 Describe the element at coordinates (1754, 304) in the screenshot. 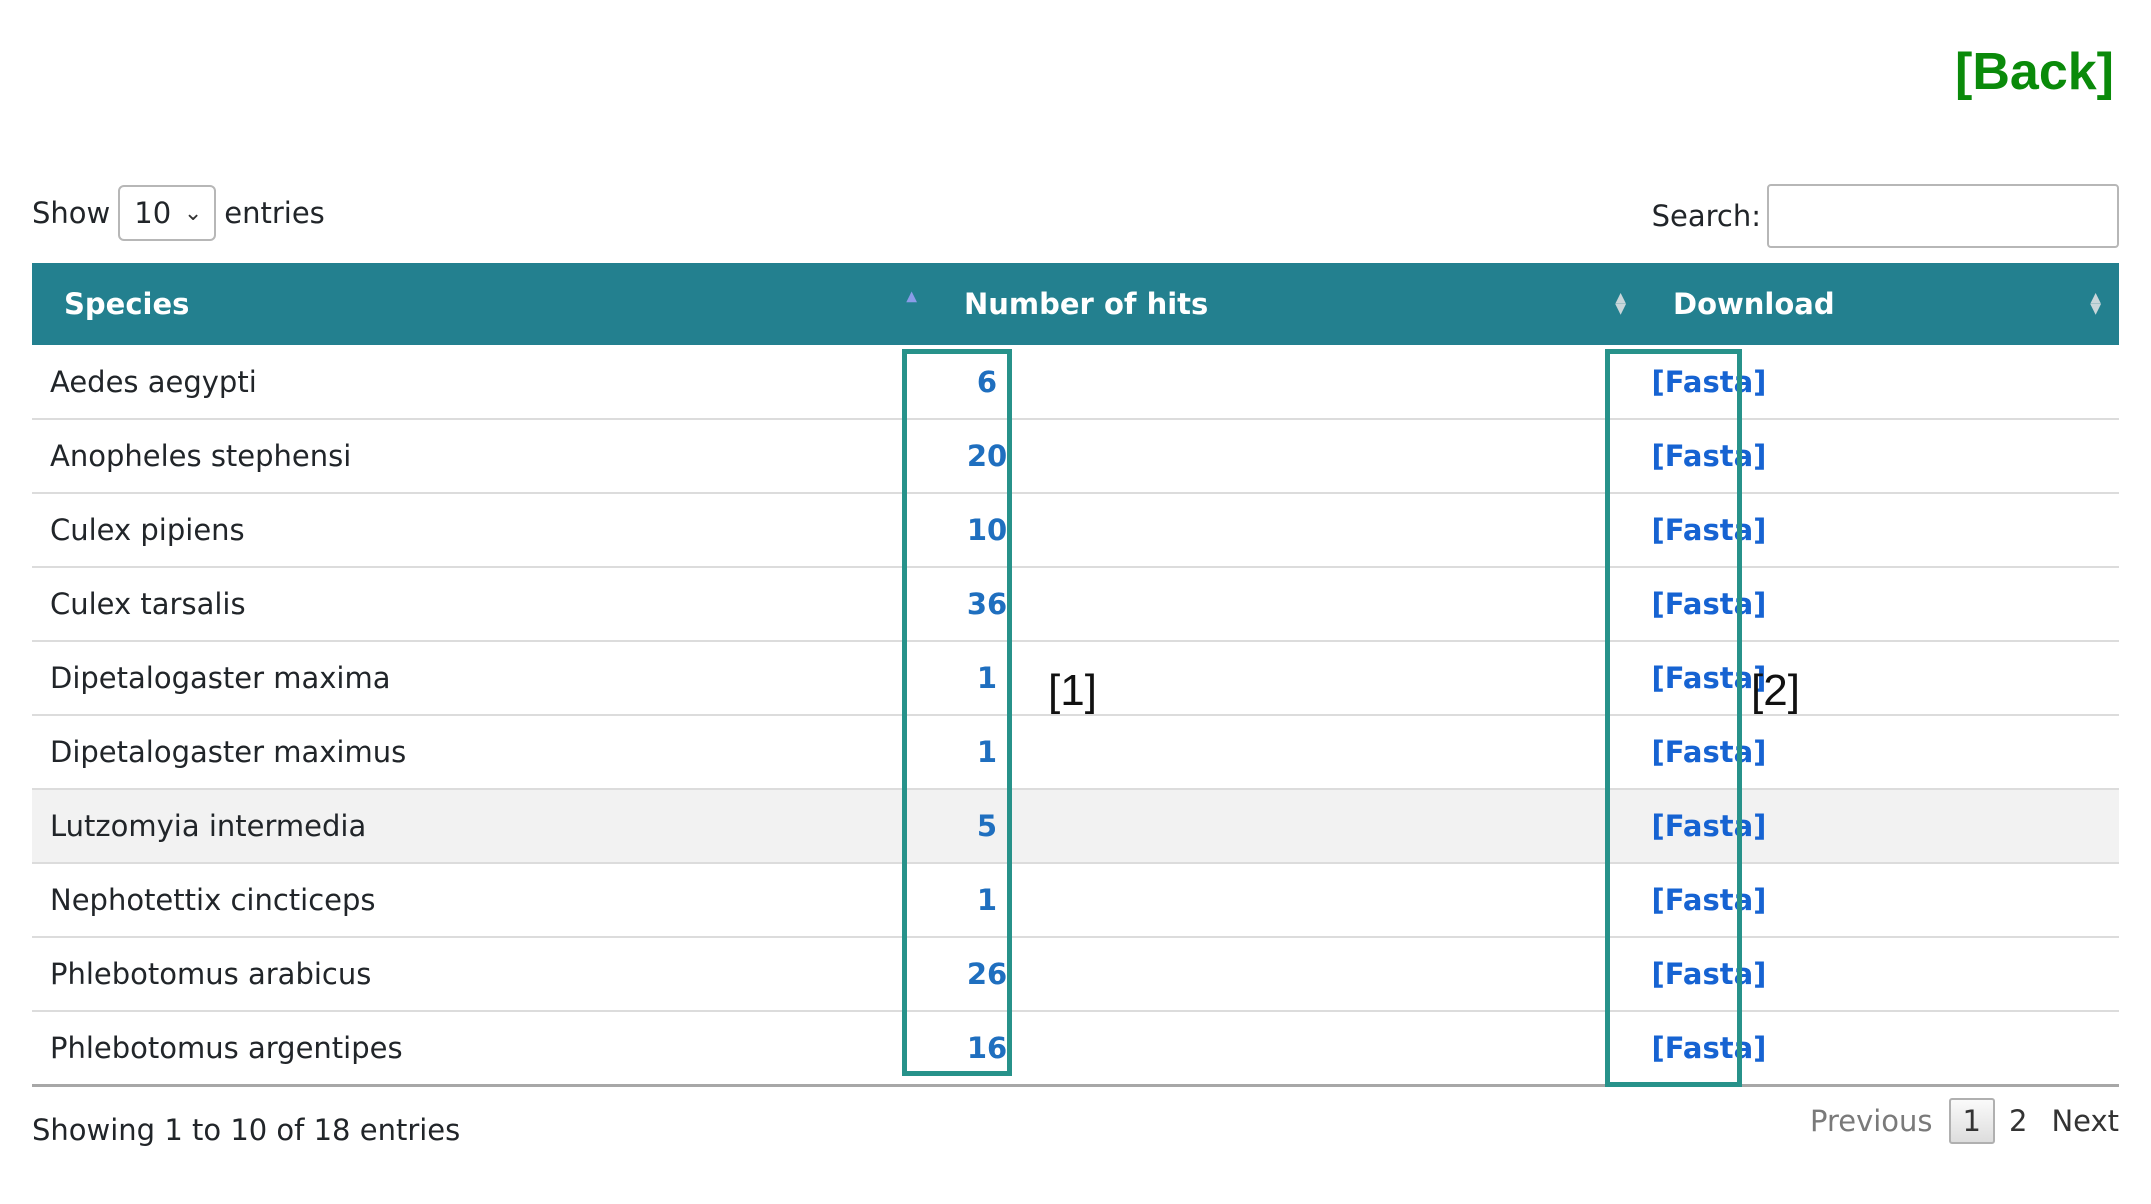

I see `column-header-label: Download` at that location.